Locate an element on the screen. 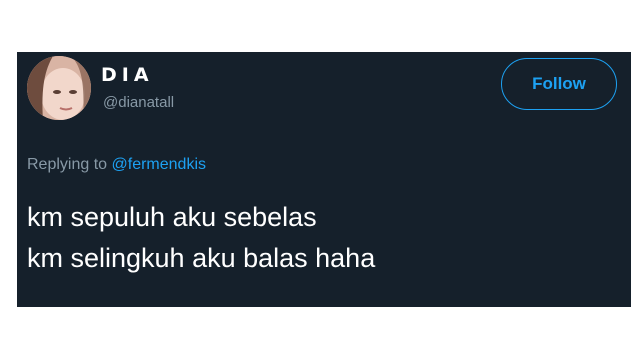 This screenshot has width=640, height=360. follow-button: Follow is located at coordinates (559, 84).